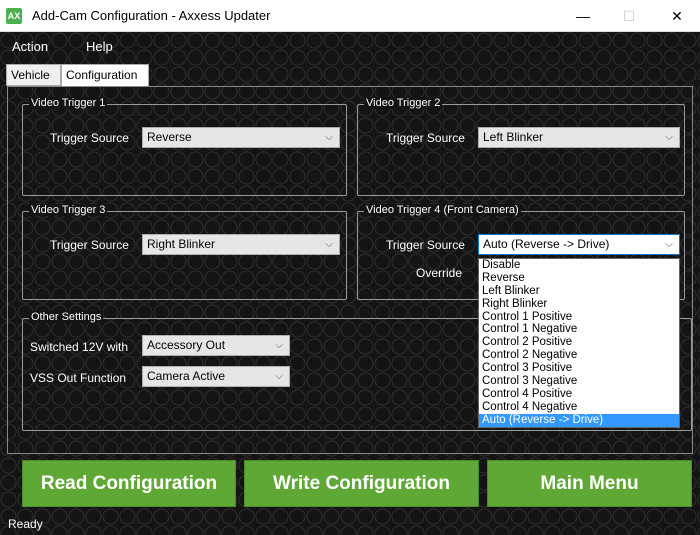 The width and height of the screenshot is (700, 535). Describe the element at coordinates (579, 368) in the screenshot. I see `dropdown-option: Control 3 Positive` at that location.